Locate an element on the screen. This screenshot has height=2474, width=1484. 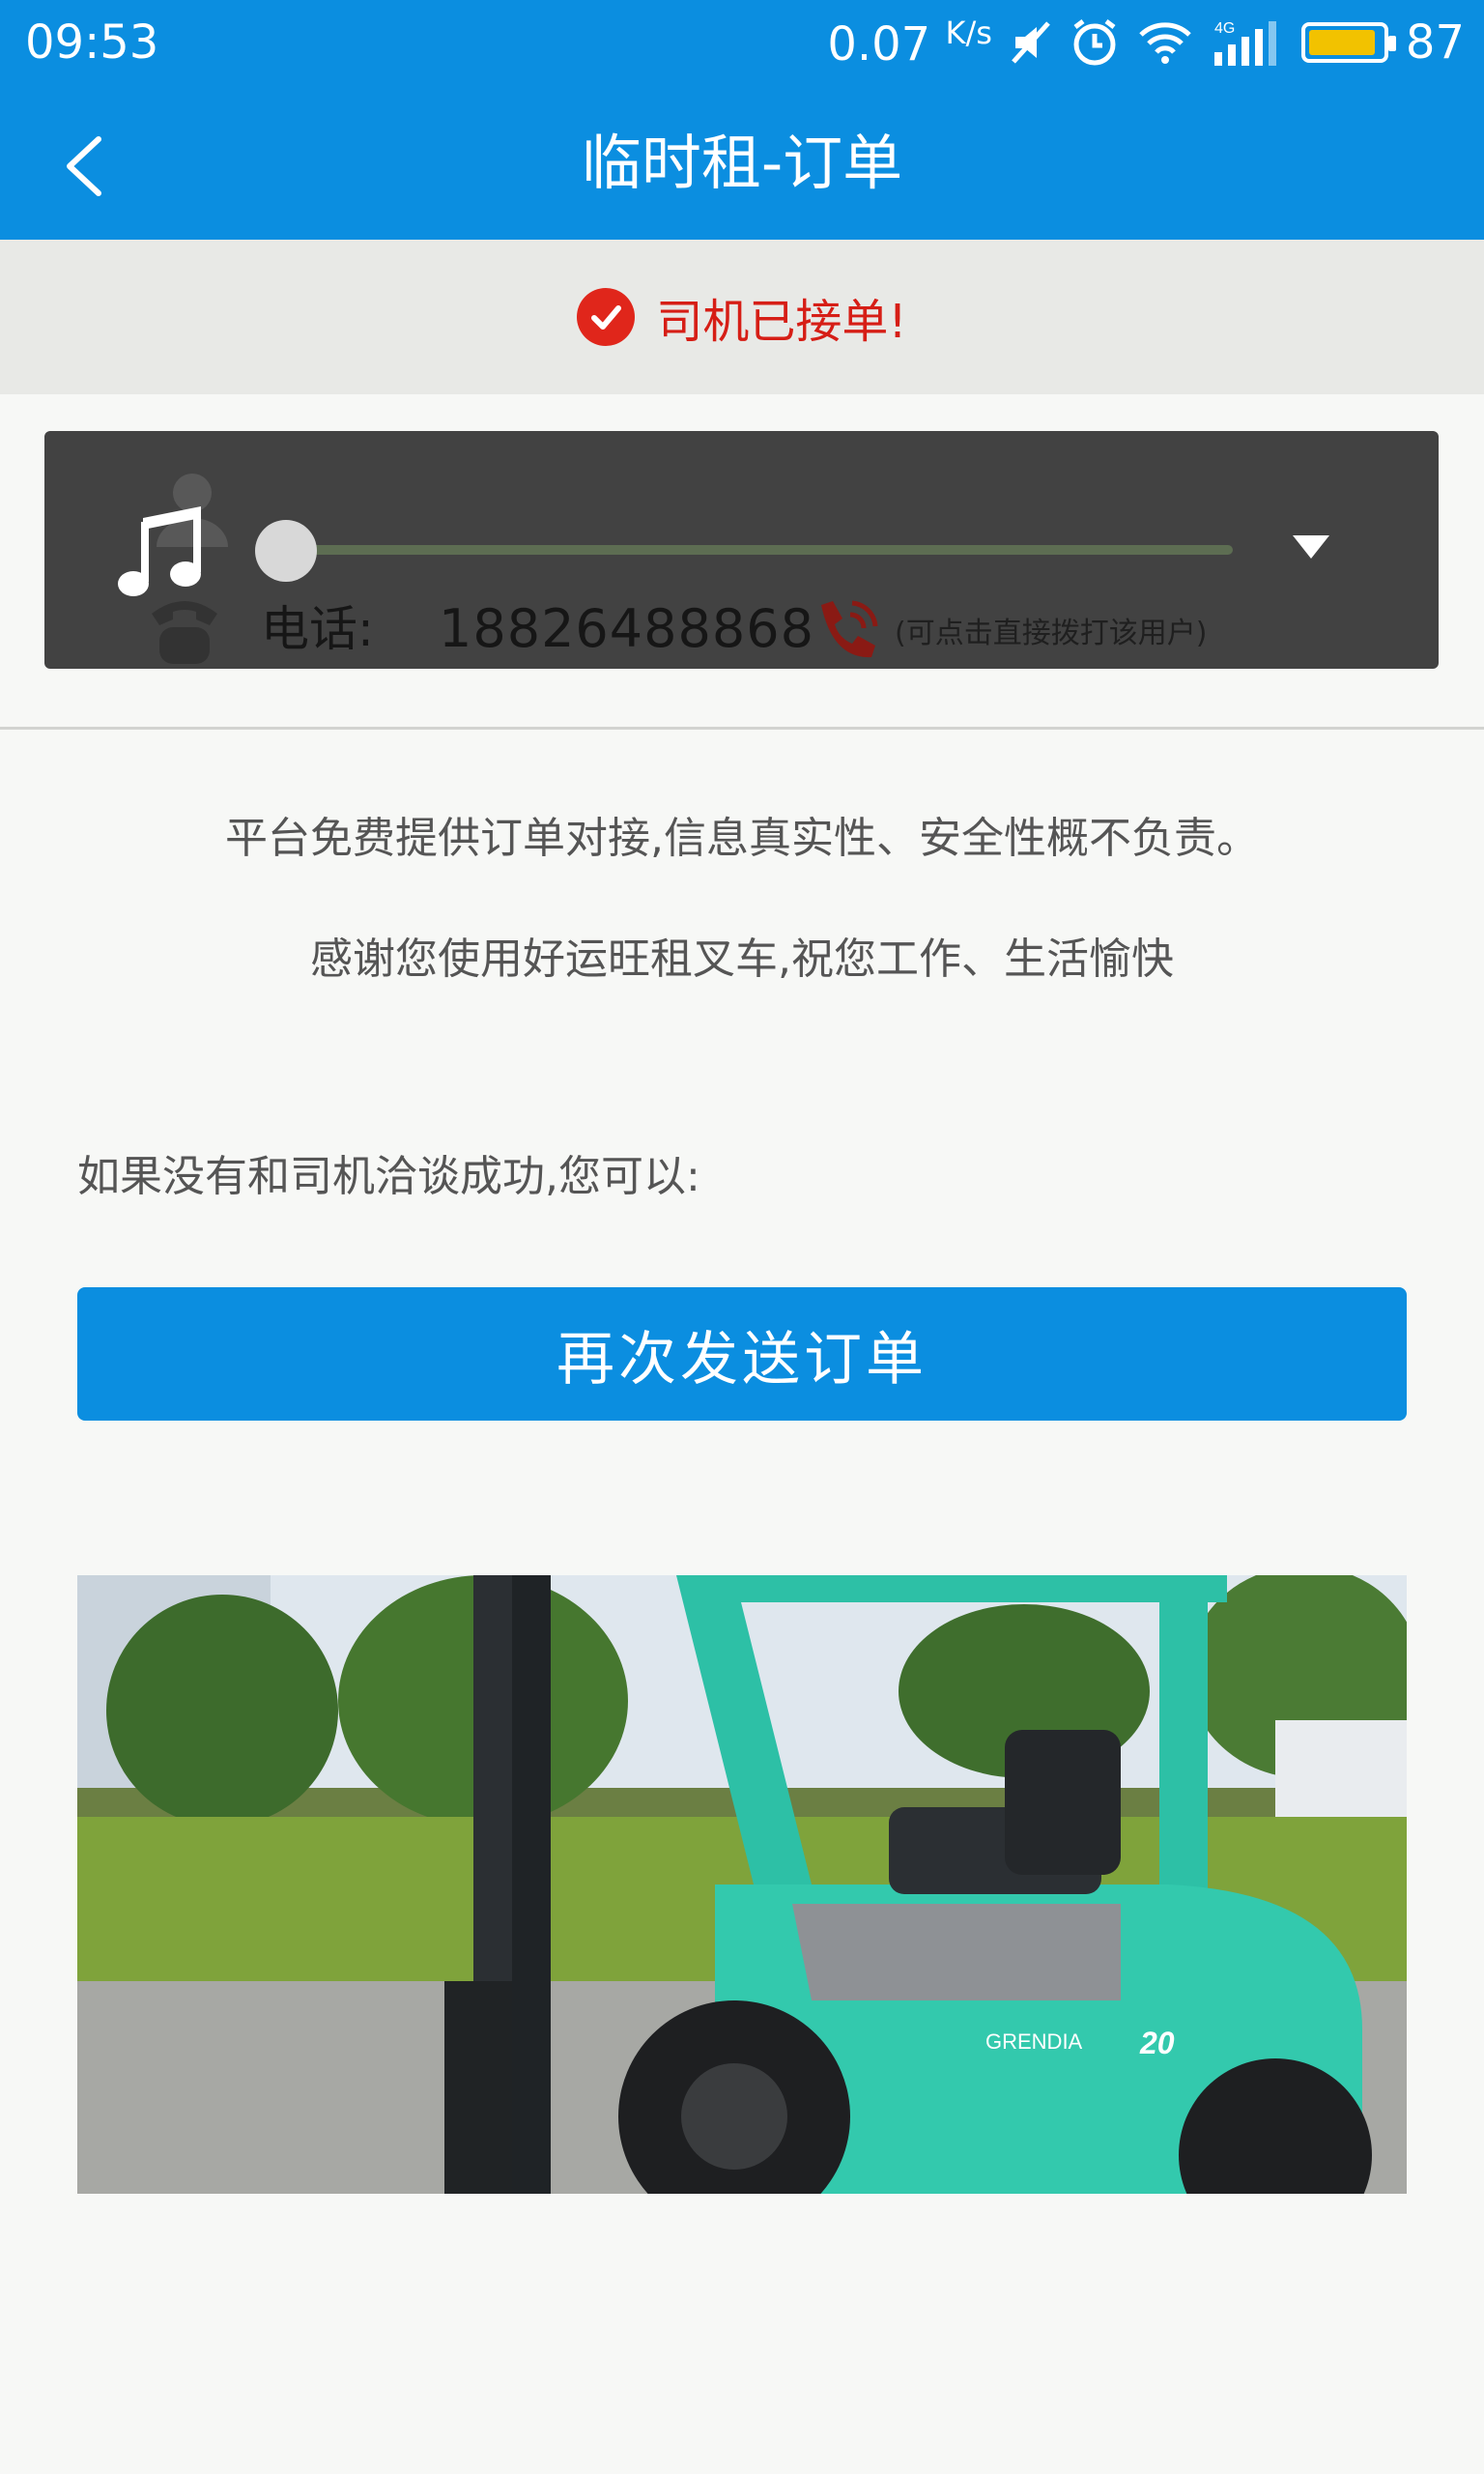
music-note-icon is located at coordinates (161, 552).